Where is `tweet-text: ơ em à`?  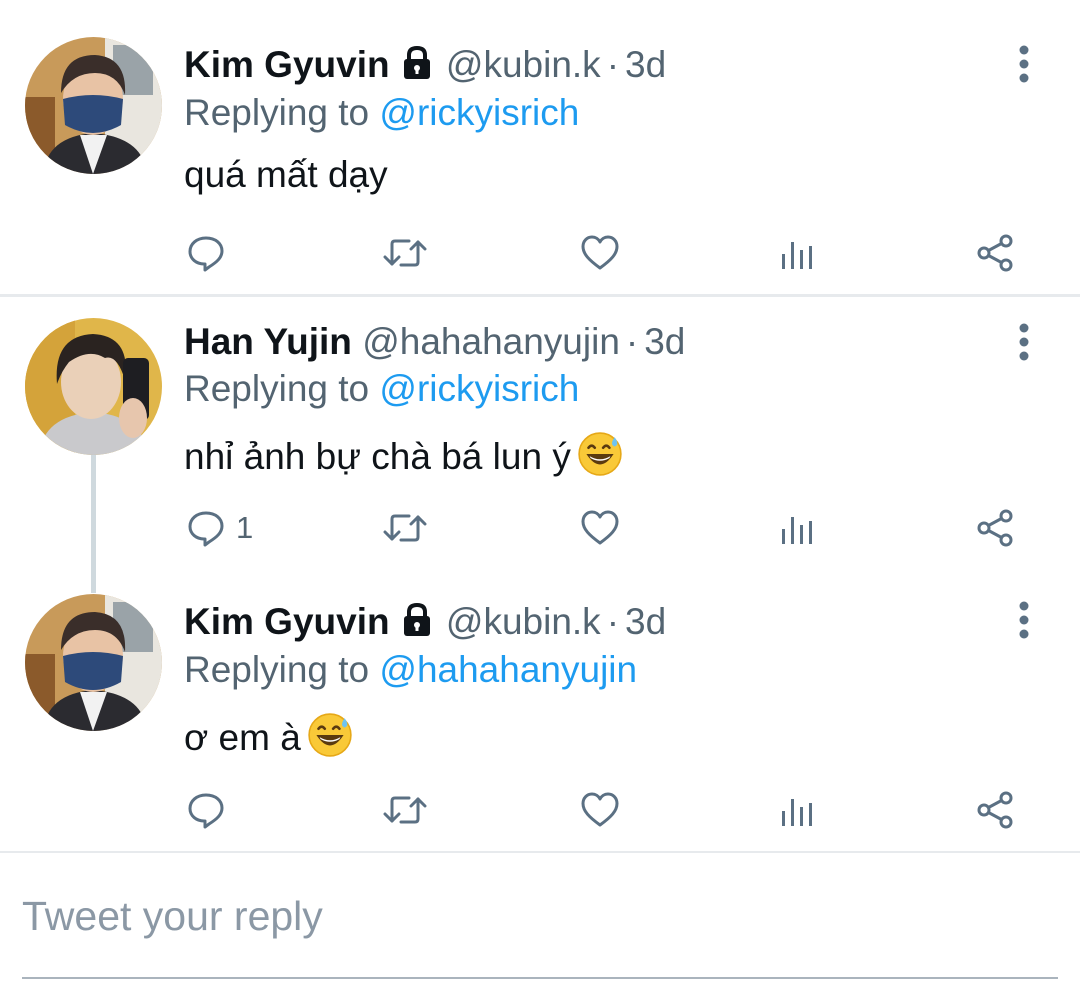
tweet-text: ơ em à is located at coordinates (268, 740).